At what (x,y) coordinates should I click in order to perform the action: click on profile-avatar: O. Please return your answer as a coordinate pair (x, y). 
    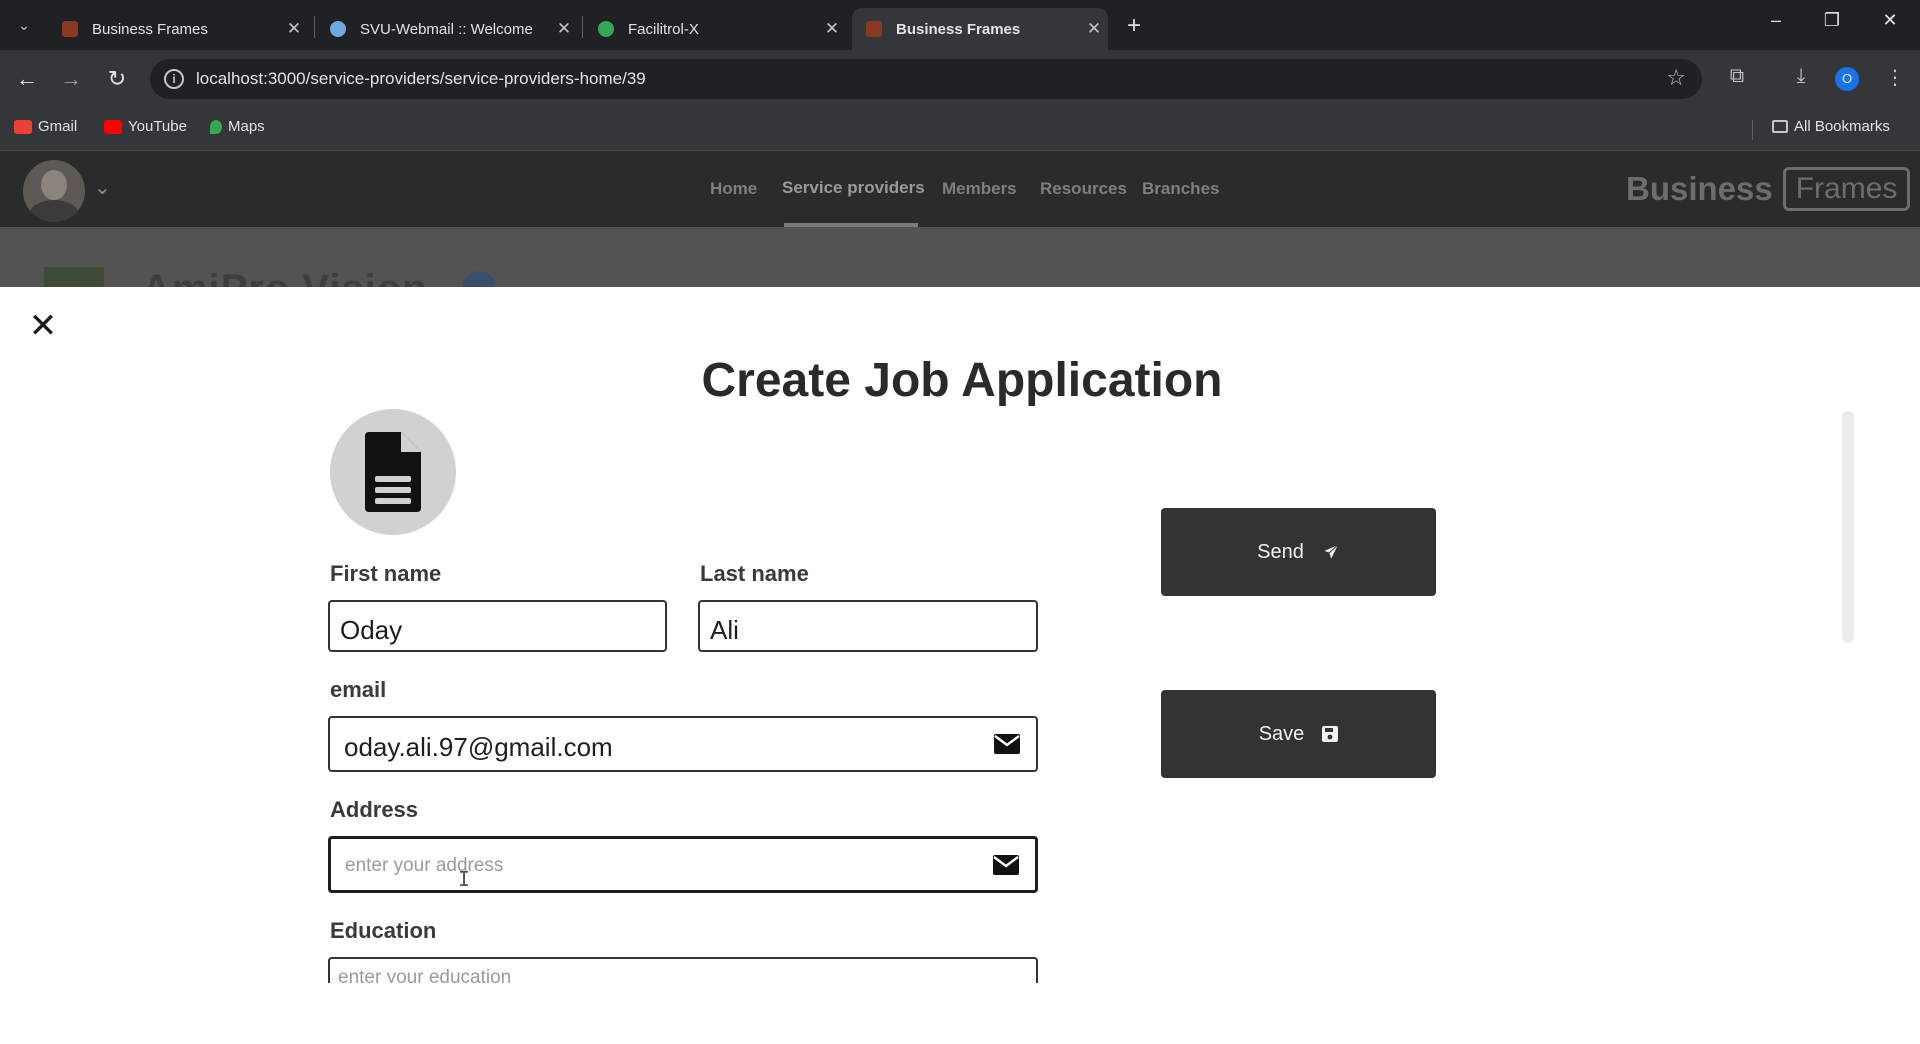
    Looking at the image, I should click on (1847, 79).